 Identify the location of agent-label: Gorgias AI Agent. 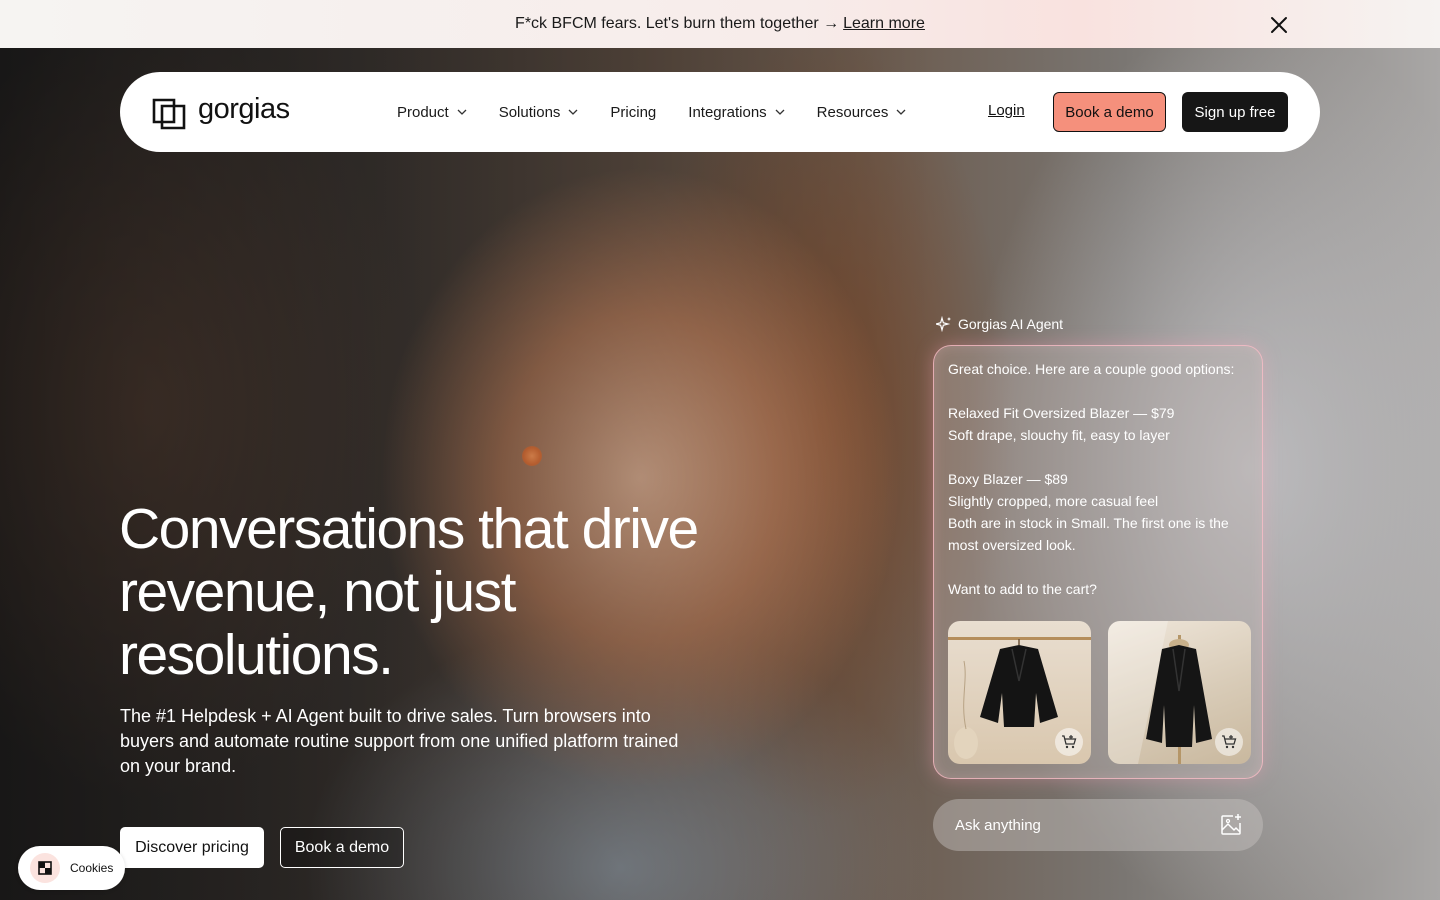
(999, 324).